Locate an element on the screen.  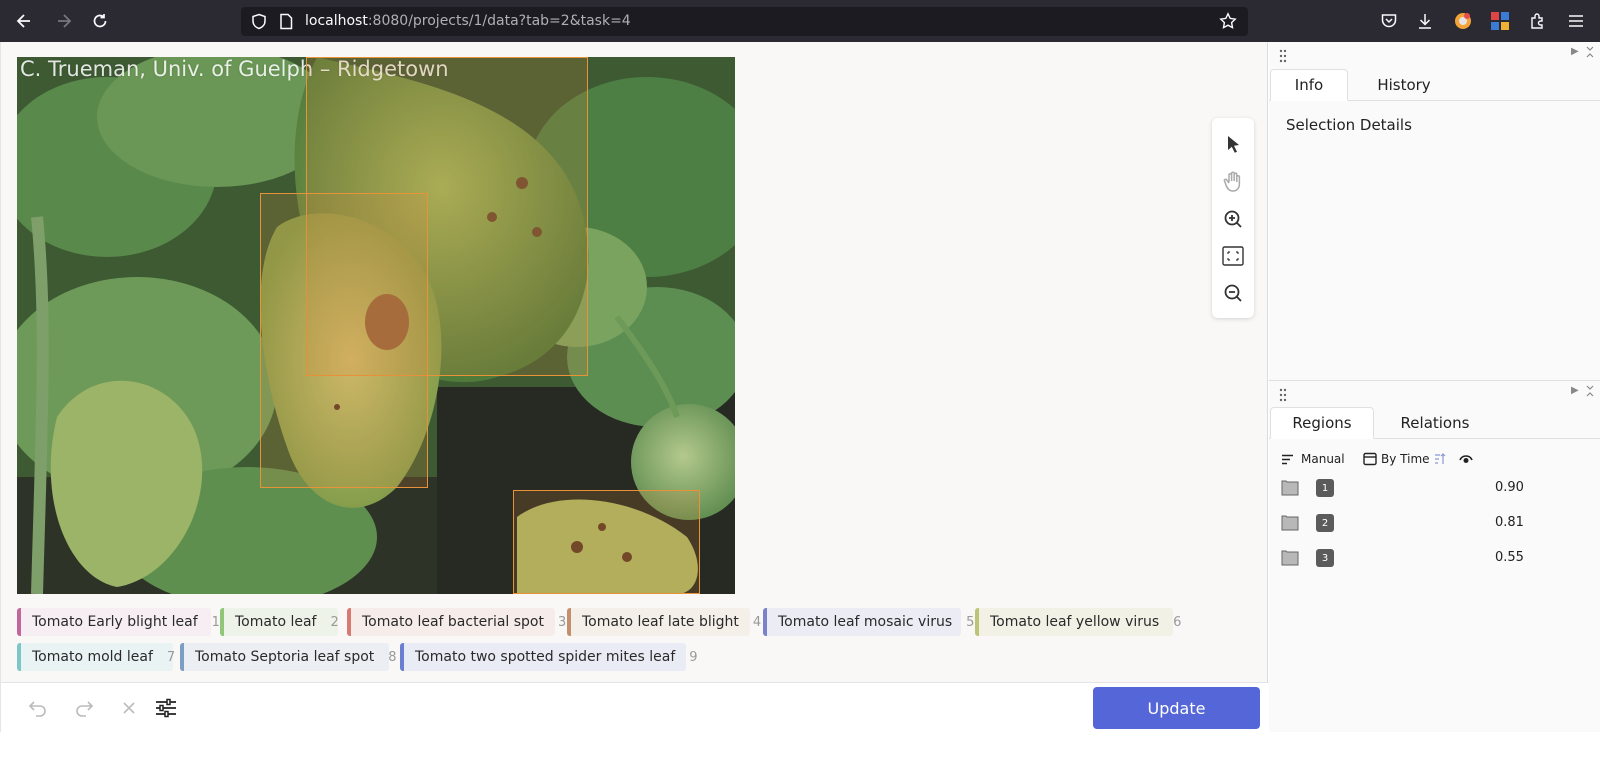
sort-manual-button: Manual is located at coordinates (1323, 459).